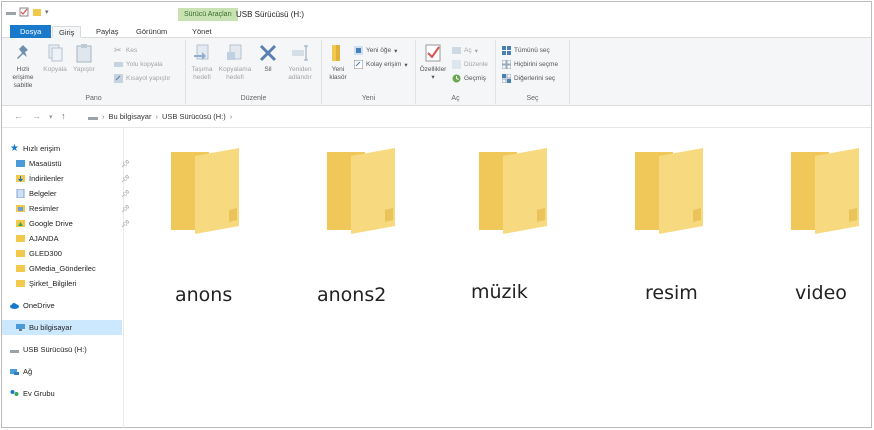 The width and height of the screenshot is (874, 430). I want to click on nav-network: Ağ, so click(70, 371).